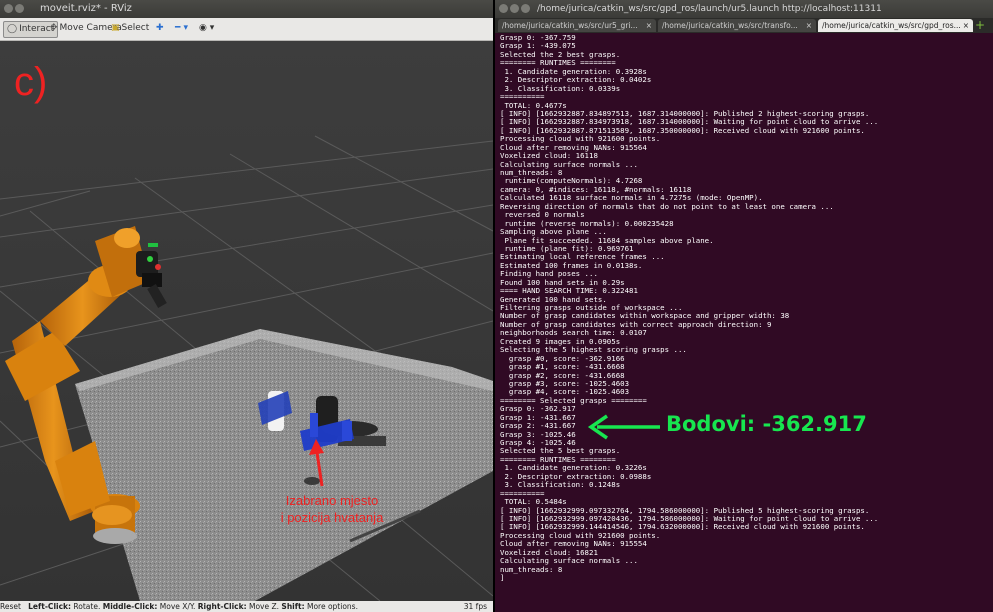 The height and width of the screenshot is (612, 993). I want to click on minus-icon: ━ ▾, so click(182, 28).